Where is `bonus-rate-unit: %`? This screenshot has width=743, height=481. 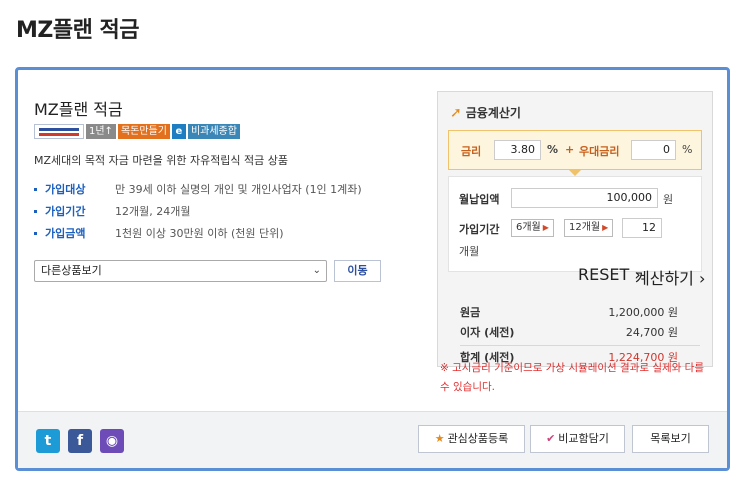 bonus-rate-unit: % is located at coordinates (687, 149).